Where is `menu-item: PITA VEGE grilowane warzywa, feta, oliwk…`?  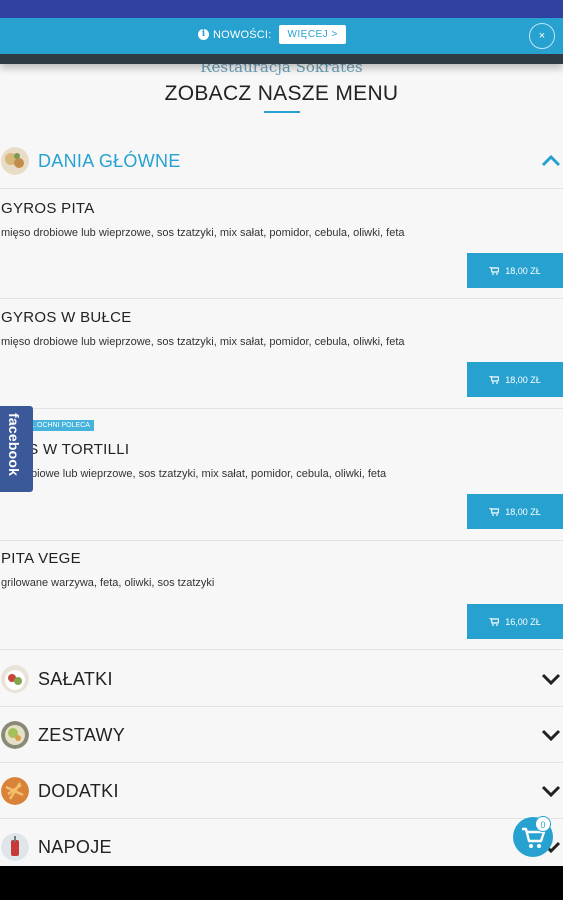 menu-item: PITA VEGE grilowane warzywa, feta, oliwk… is located at coordinates (281, 595).